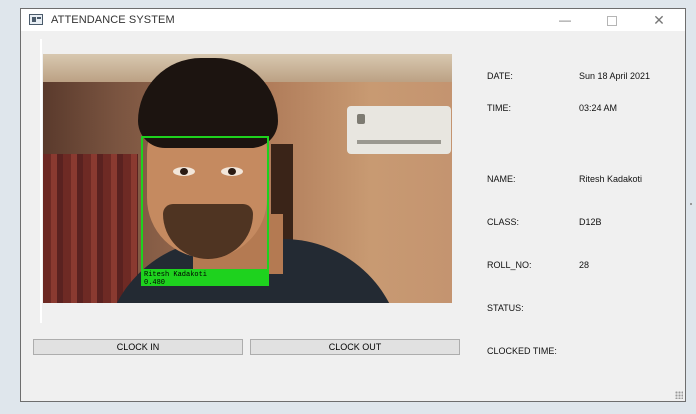 This screenshot has height=414, width=696. I want to click on title-bar: ATTENDANCE SYSTEM — ✕, so click(353, 20).